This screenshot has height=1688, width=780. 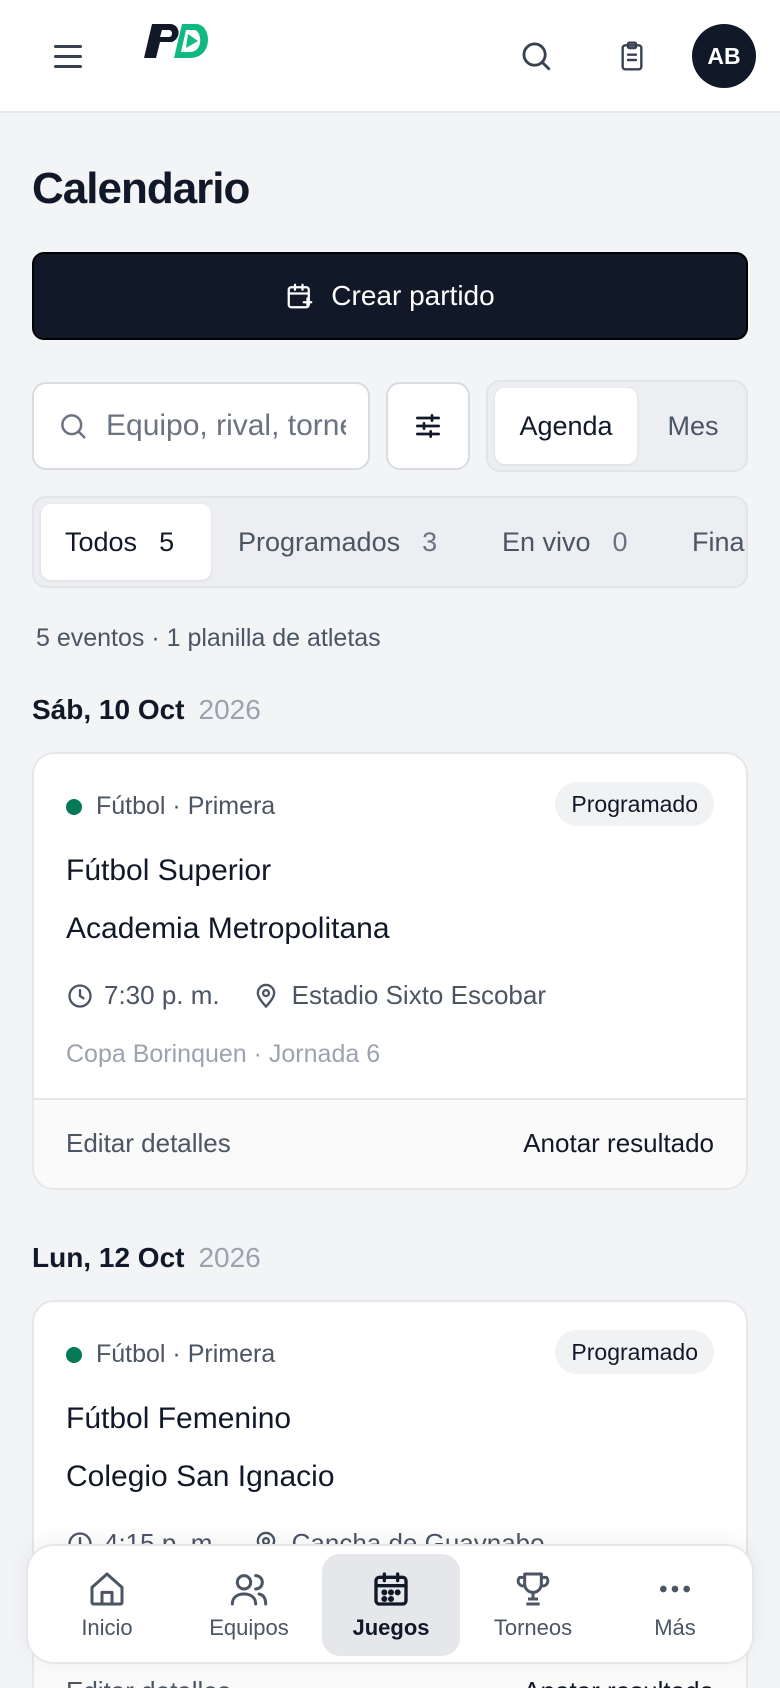 I want to click on nav-item-juegos: Juegos, so click(x=391, y=1605).